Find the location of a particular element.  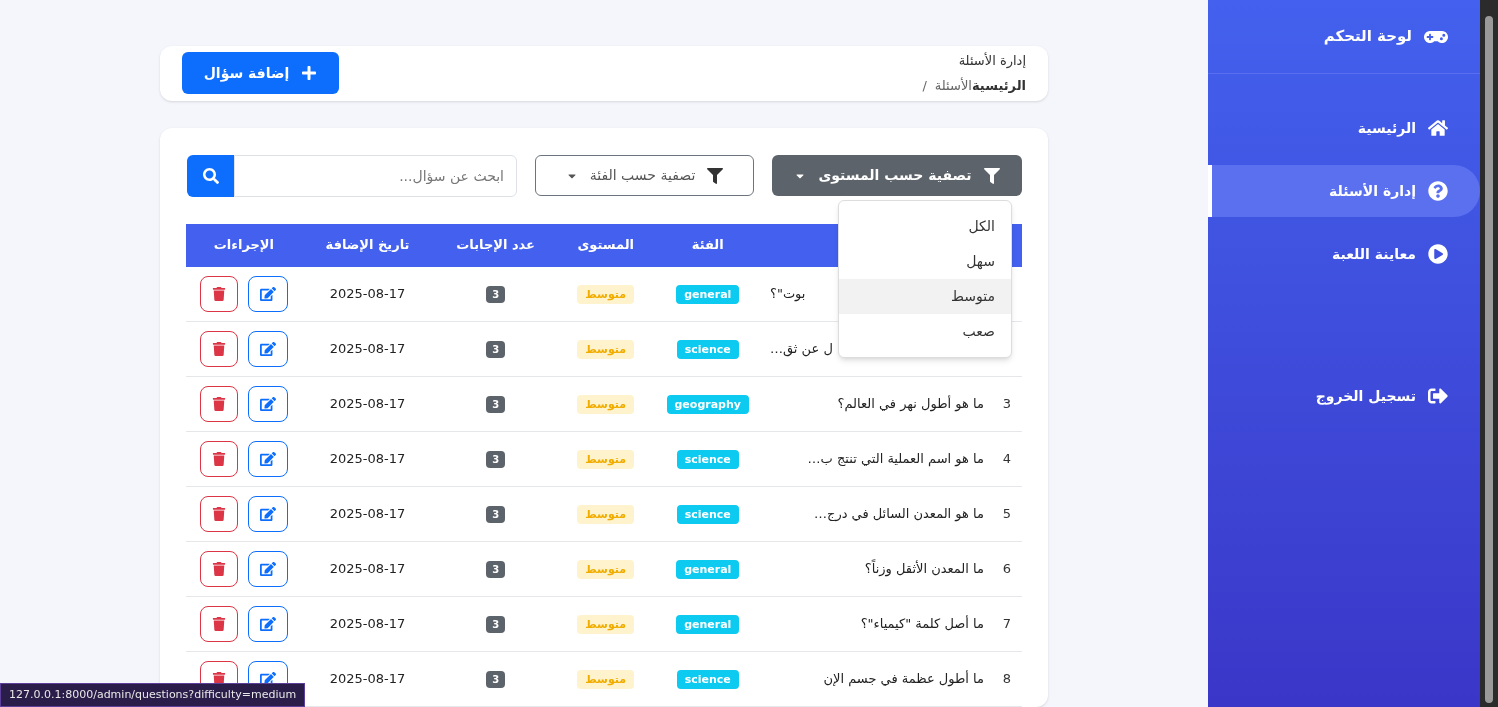

page-title: إدارة الأسئلة is located at coordinates (991, 61).